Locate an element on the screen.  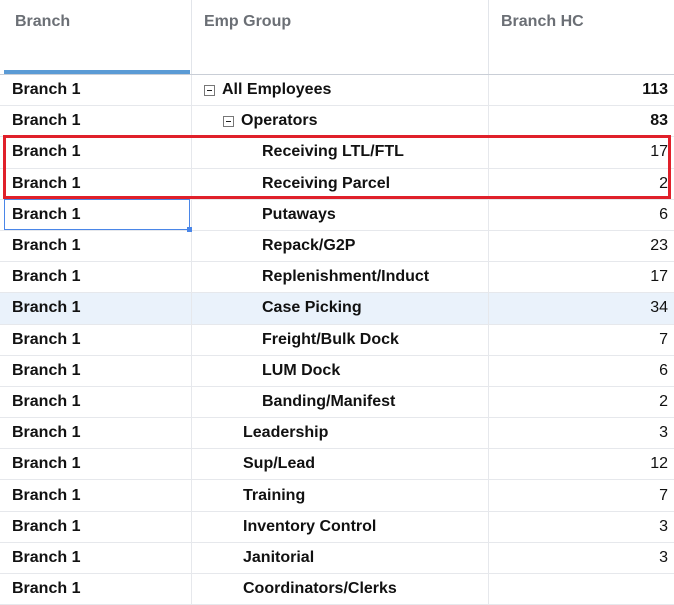
table-row: Branch 1 Replenishment/Induct 17 is located at coordinates (337, 278).